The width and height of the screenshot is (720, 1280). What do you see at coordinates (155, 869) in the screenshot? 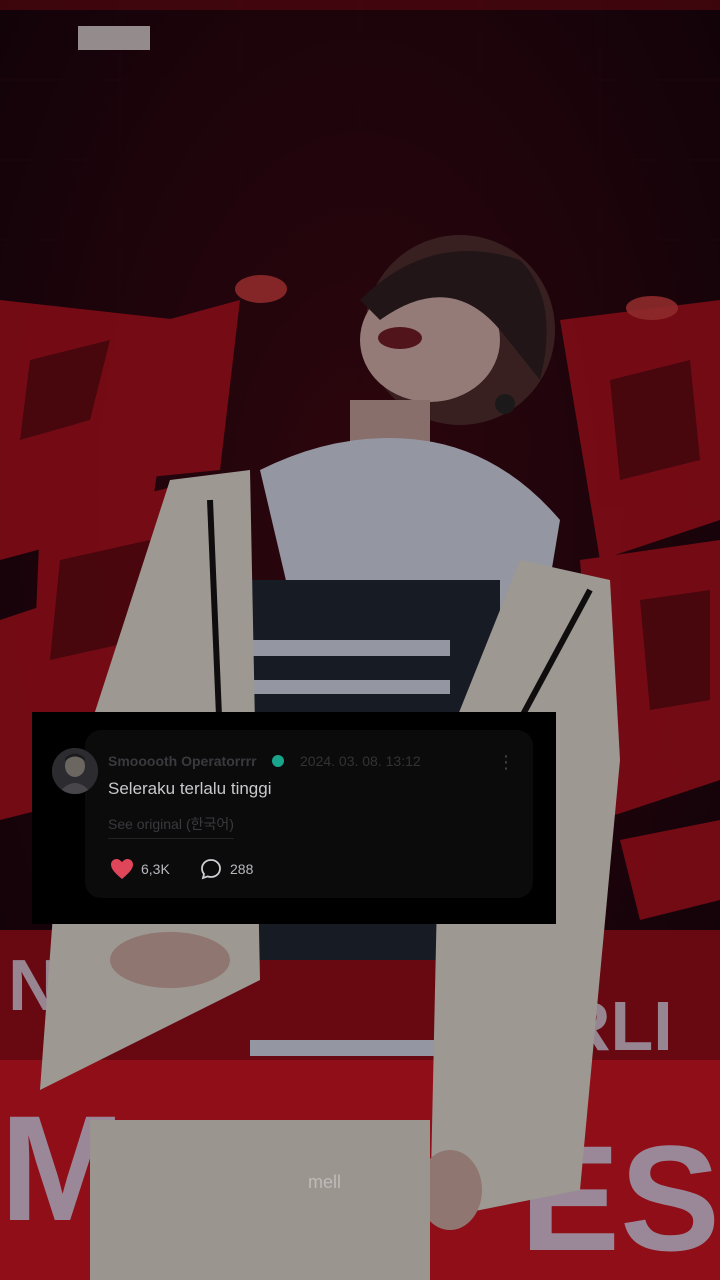
I see `likes-count: 6,3K` at bounding box center [155, 869].